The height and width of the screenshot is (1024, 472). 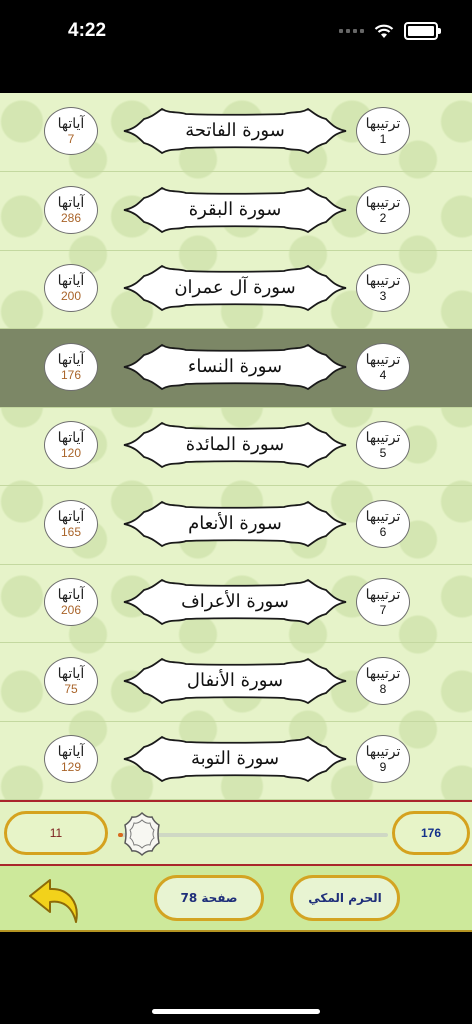 I want to click on surah-name: سورة الأنفال, so click(x=235, y=680).